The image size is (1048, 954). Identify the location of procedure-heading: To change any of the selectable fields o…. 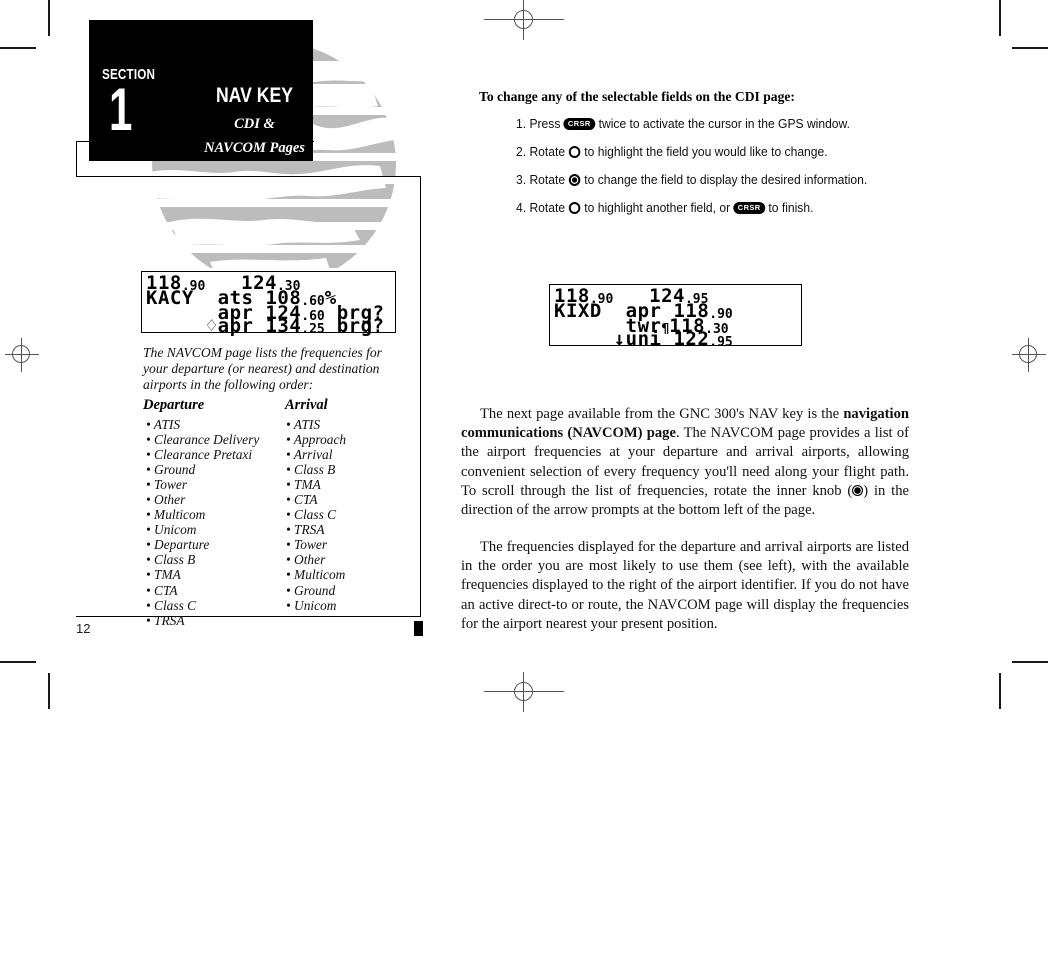
(637, 96).